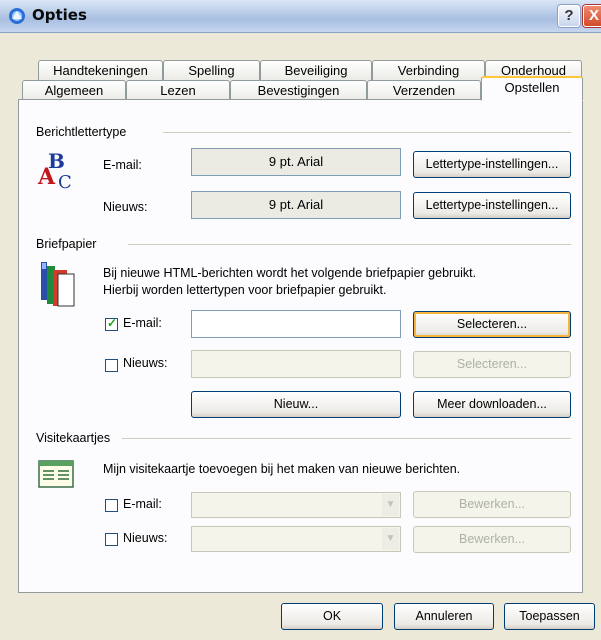 This screenshot has height=640, width=601. I want to click on business-card-news-label: Nieuws:, so click(145, 538).